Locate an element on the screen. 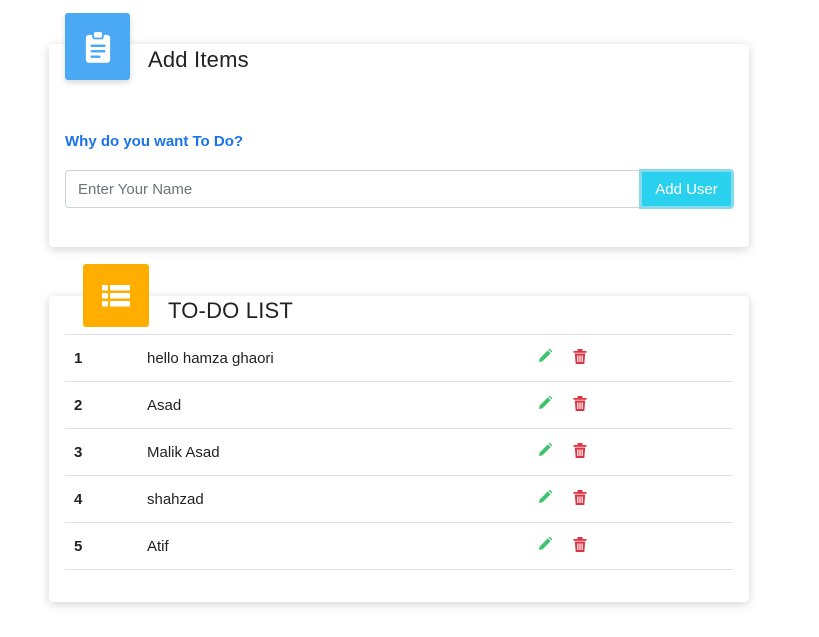 The width and height of the screenshot is (819, 637). list-icon is located at coordinates (116, 295).